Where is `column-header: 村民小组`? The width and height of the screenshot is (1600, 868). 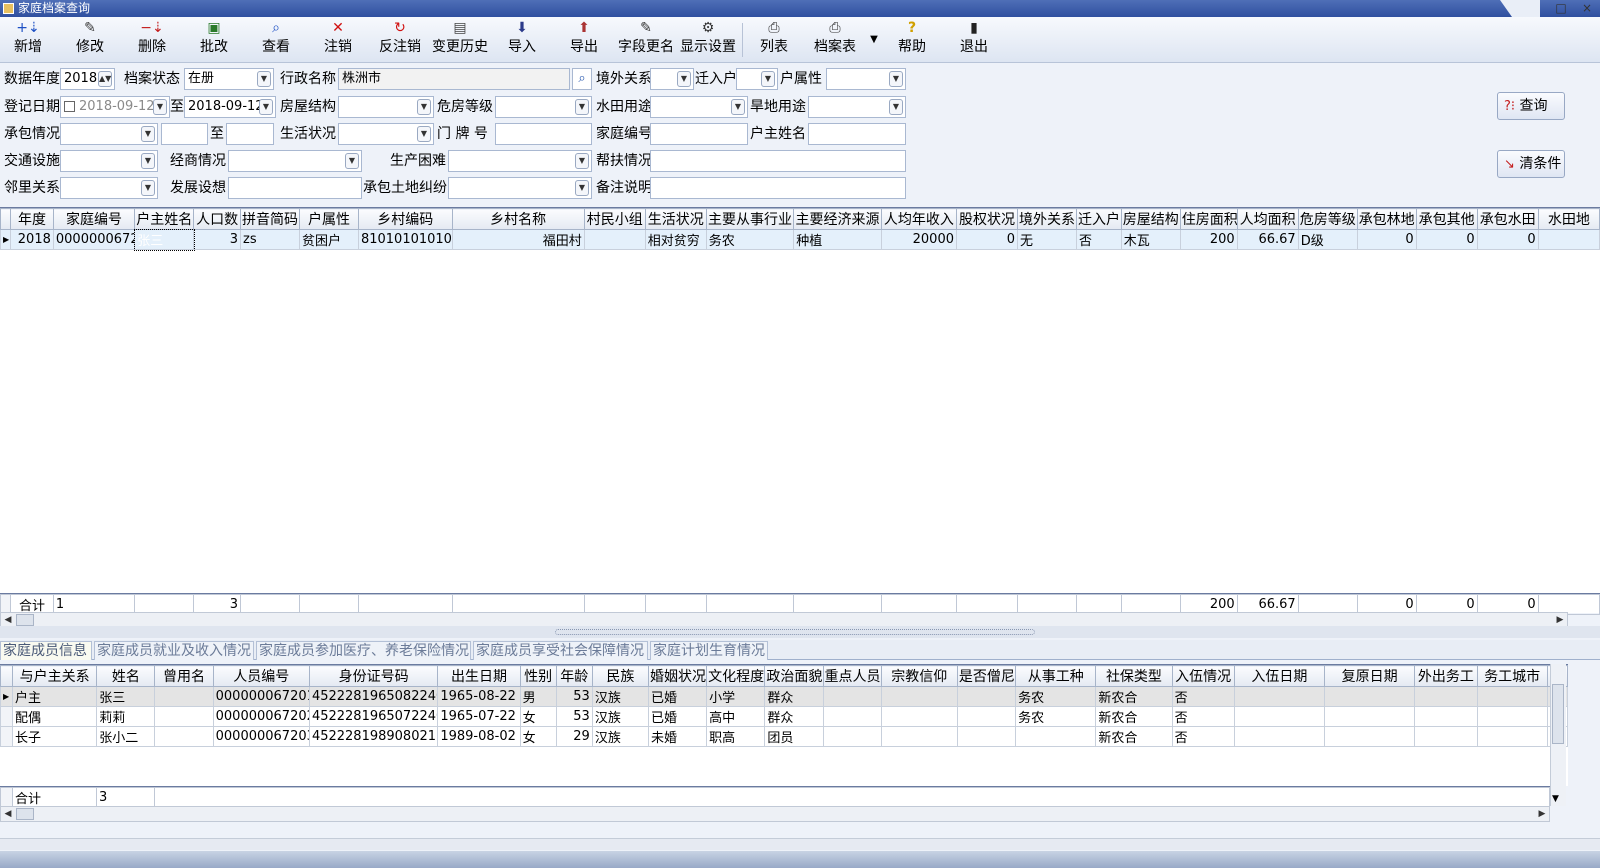
column-header: 村民小组 is located at coordinates (614, 219).